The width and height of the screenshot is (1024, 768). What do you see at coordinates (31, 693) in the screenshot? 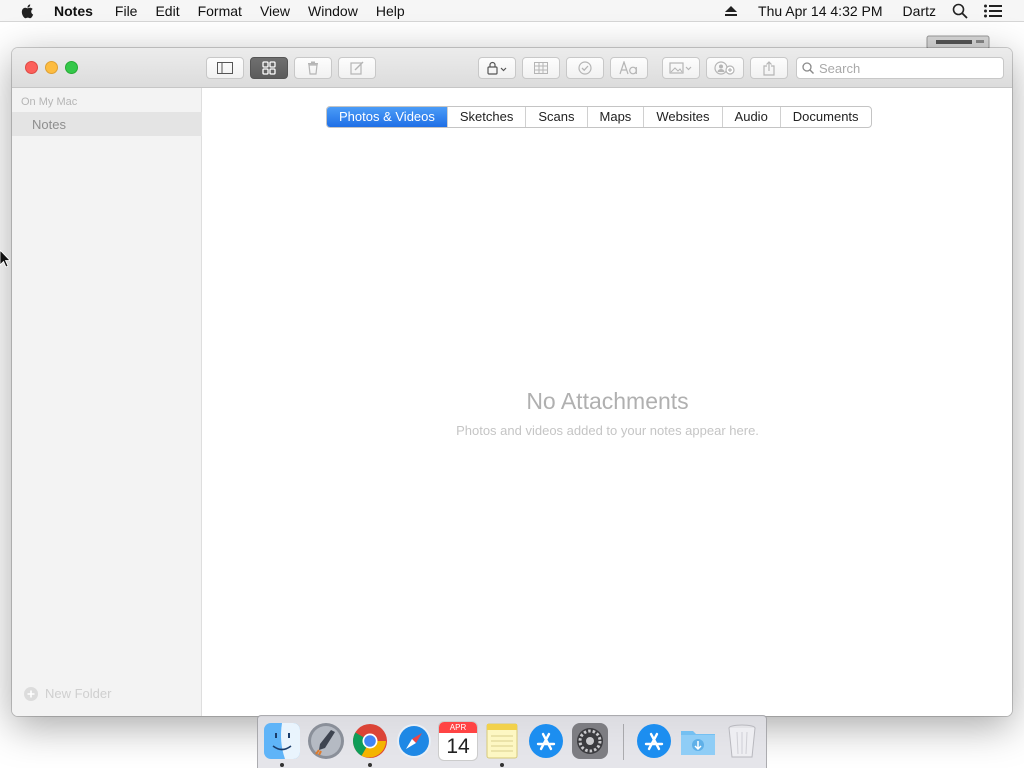
I see `plus-circle-icon` at bounding box center [31, 693].